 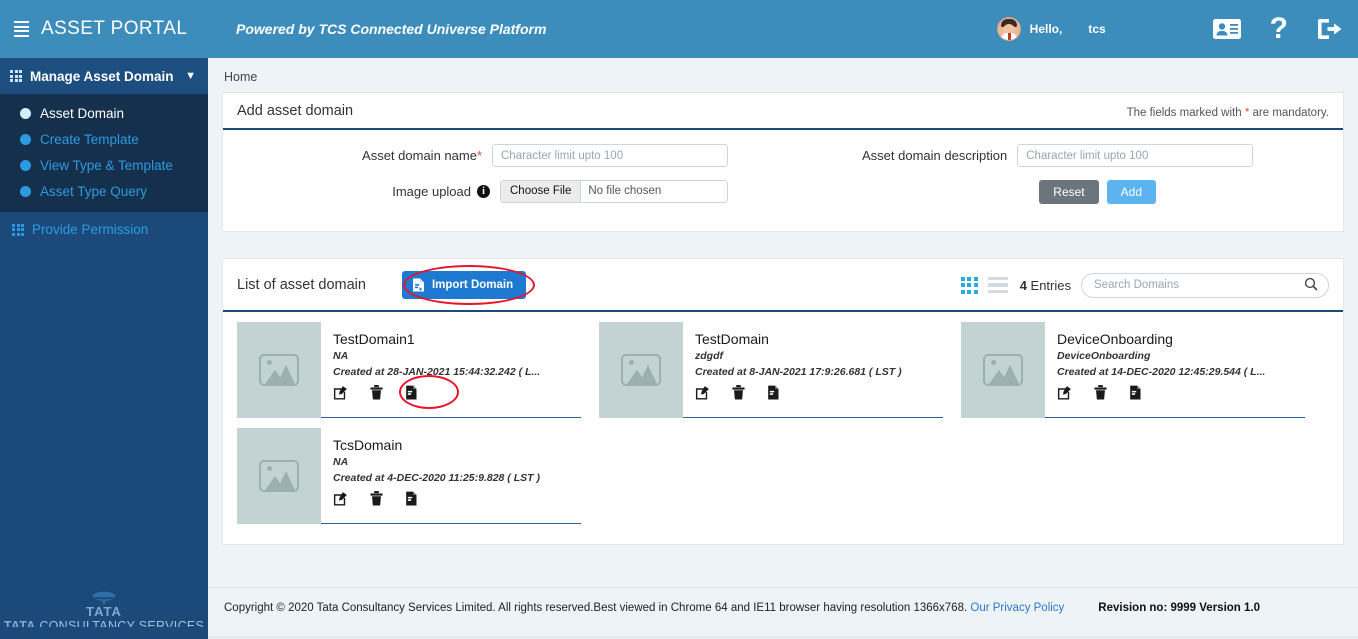 What do you see at coordinates (1205, 285) in the screenshot?
I see `search-domains-field: Search Domains` at bounding box center [1205, 285].